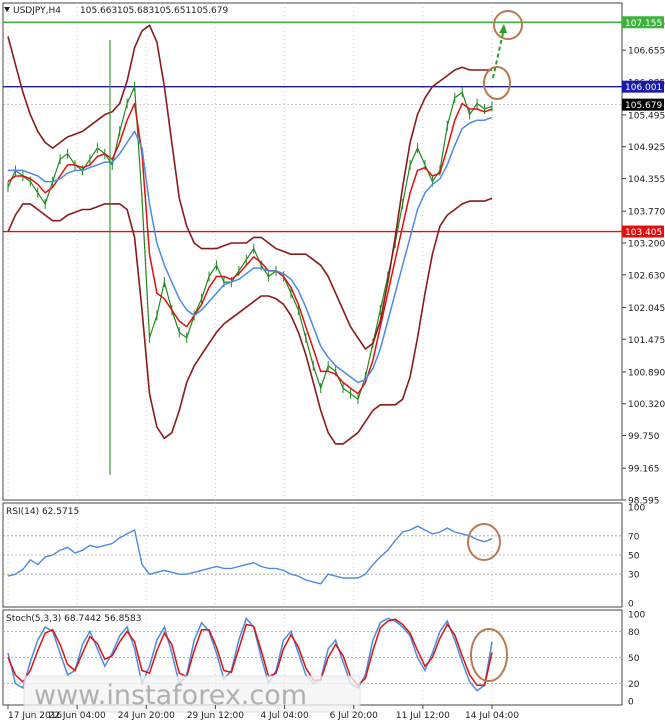 This screenshot has height=728, width=665. What do you see at coordinates (646, 52) in the screenshot?
I see `y-tick-label: 106.655` at bounding box center [646, 52].